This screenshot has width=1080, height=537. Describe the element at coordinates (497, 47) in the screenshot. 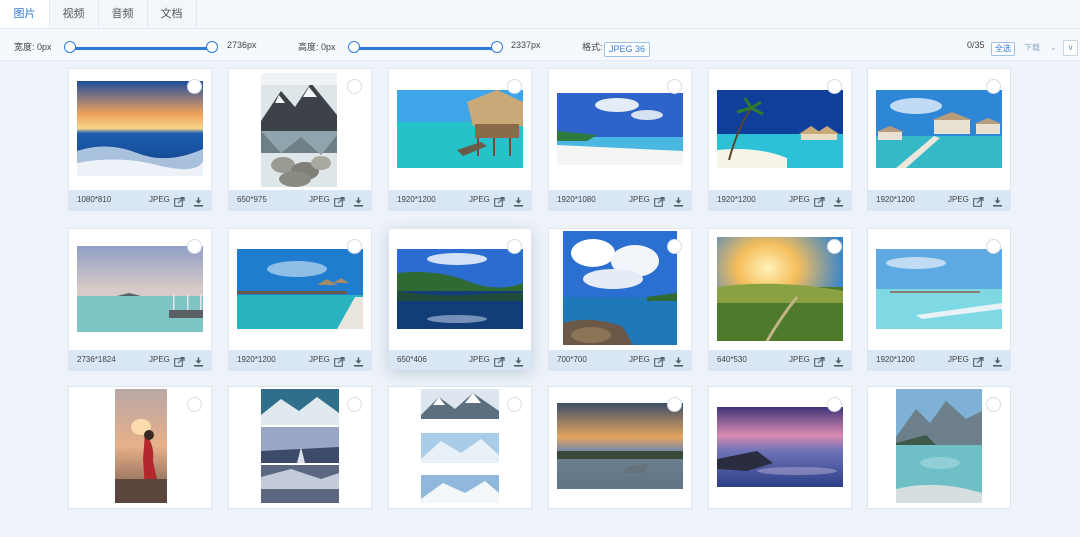

I see `height-max-handle` at that location.